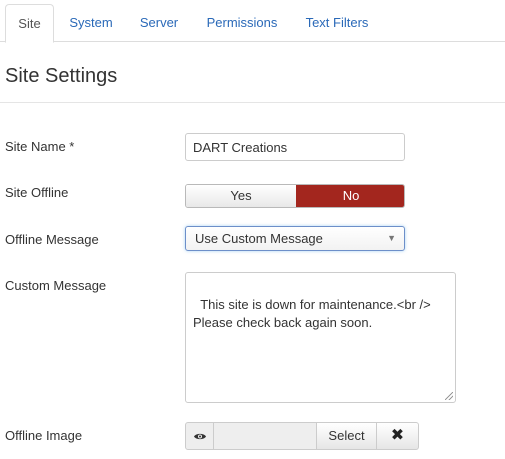 The height and width of the screenshot is (459, 505). Describe the element at coordinates (61, 76) in the screenshot. I see `section-title: Site Settings` at that location.